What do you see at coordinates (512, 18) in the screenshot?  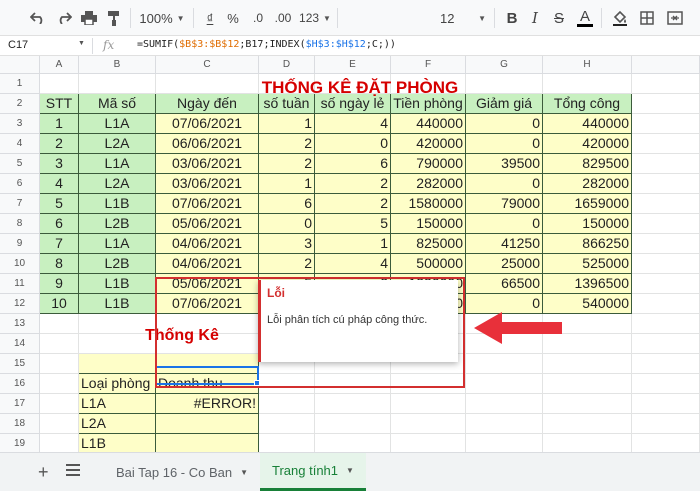 I see `bold-button: B` at bounding box center [512, 18].